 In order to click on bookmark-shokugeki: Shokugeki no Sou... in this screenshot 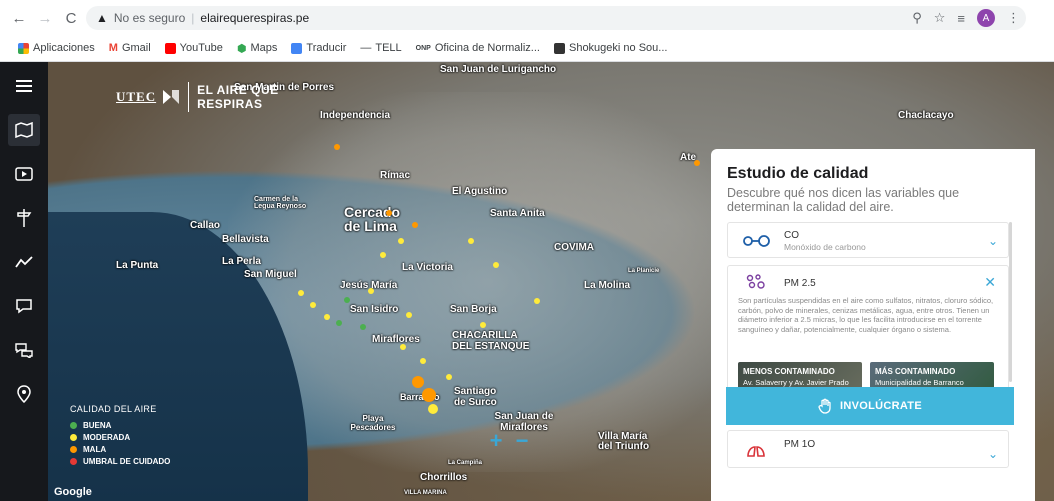, I will do `click(610, 48)`.